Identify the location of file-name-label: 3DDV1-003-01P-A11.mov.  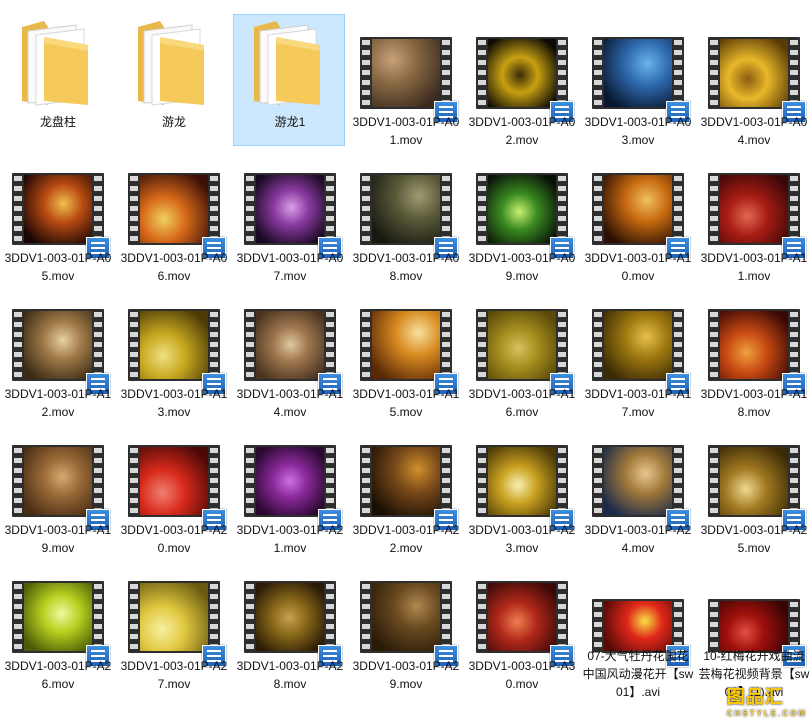
(754, 267).